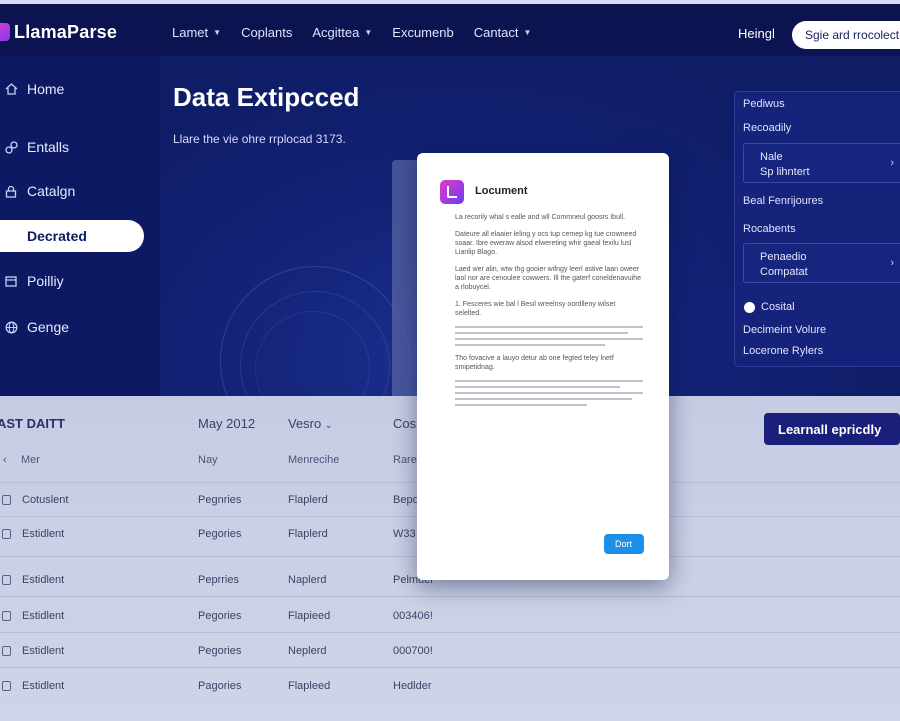  I want to click on done-button: Dort, so click(624, 544).